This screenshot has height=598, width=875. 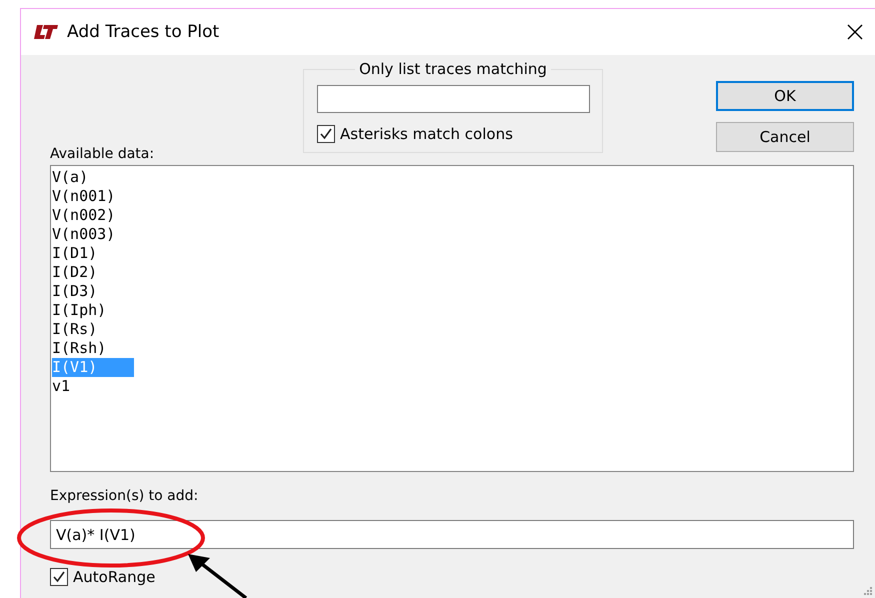 What do you see at coordinates (326, 134) in the screenshot?
I see `asterisks-checkbox` at bounding box center [326, 134].